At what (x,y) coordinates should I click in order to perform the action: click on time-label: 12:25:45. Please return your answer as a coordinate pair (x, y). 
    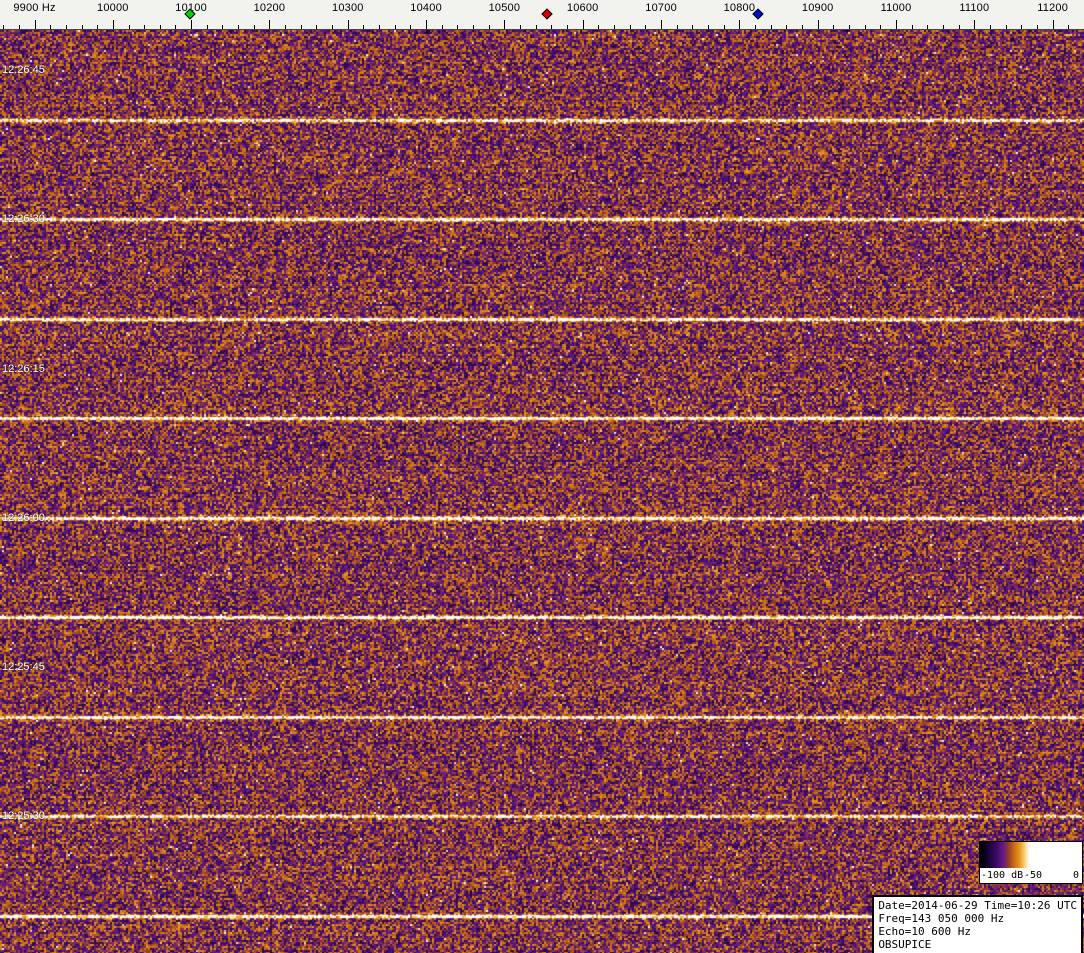
    Looking at the image, I should click on (23, 667).